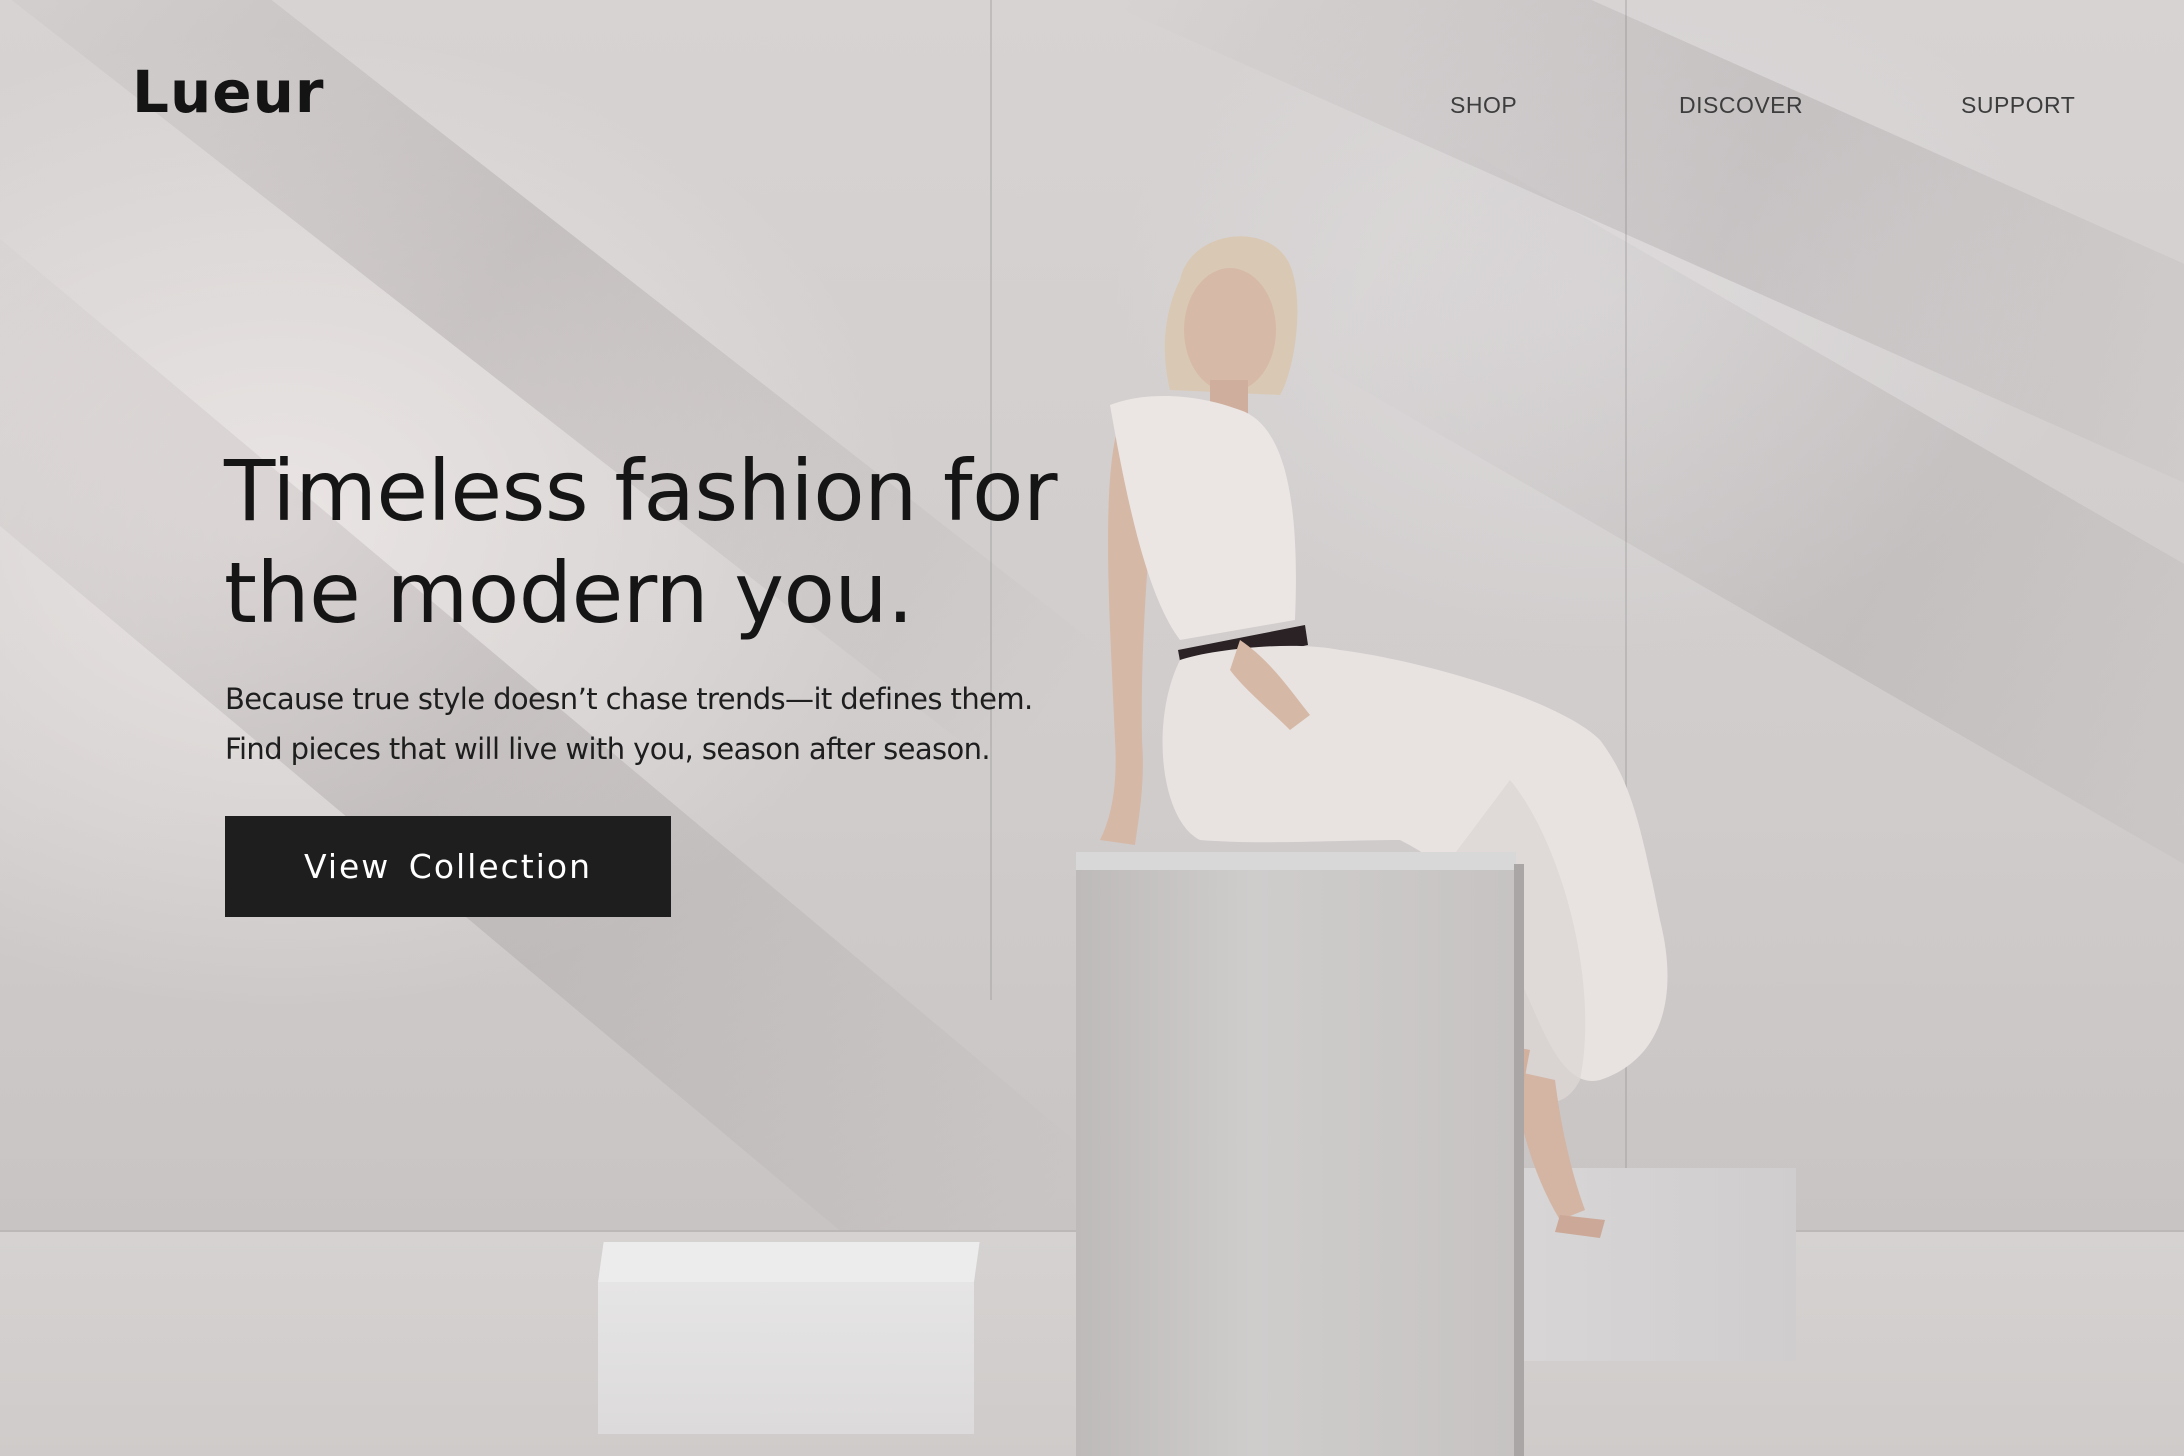  I want to click on main-nav: SHOP DISCOVER SUPPORT, so click(1092, 107).